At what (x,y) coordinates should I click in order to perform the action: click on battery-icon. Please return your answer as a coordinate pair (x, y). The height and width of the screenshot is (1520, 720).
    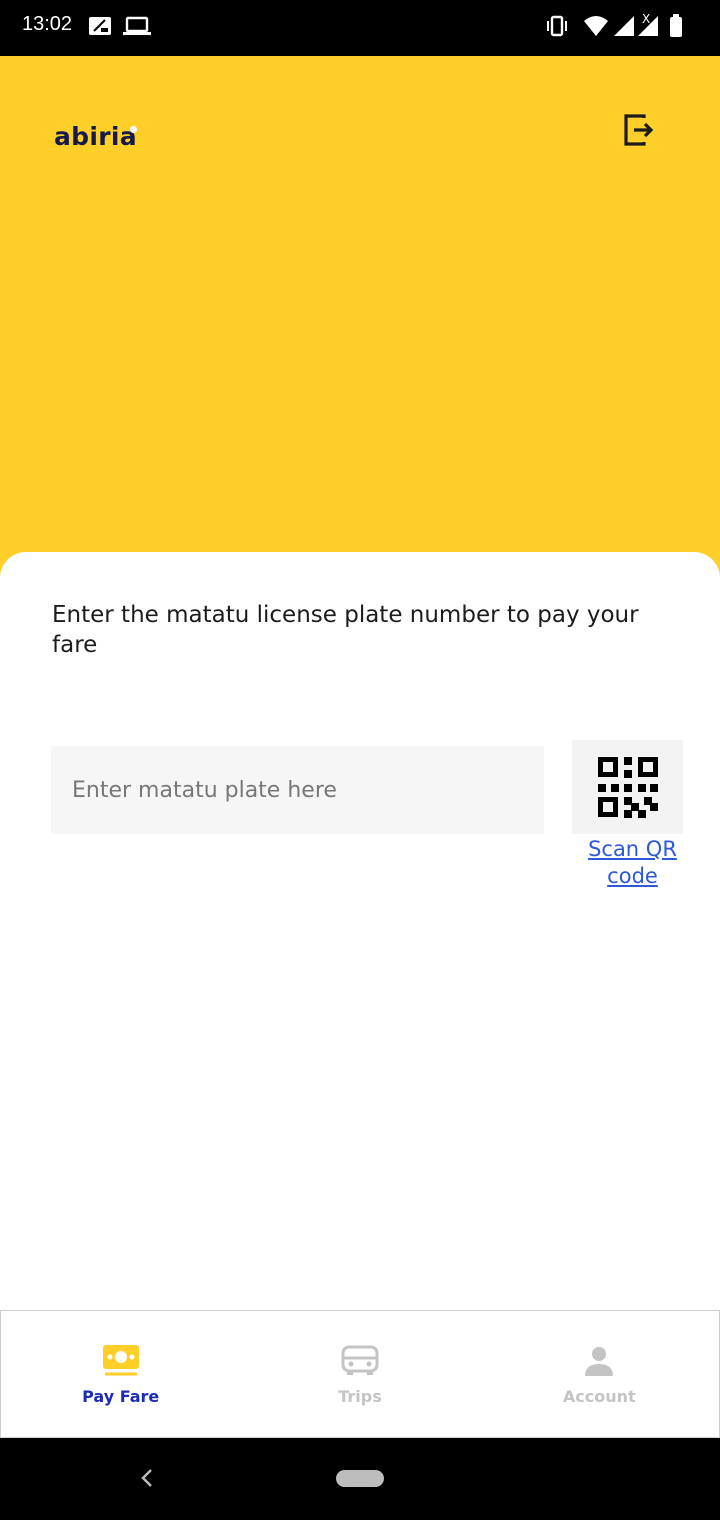
    Looking at the image, I should click on (676, 25).